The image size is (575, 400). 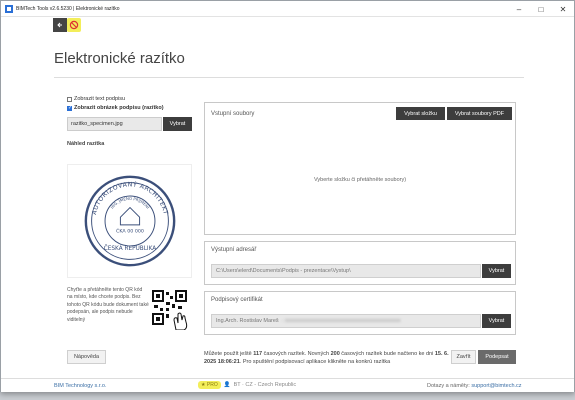 I want to click on stamp-center-line1: ČKA 00 000, so click(x=130, y=231).